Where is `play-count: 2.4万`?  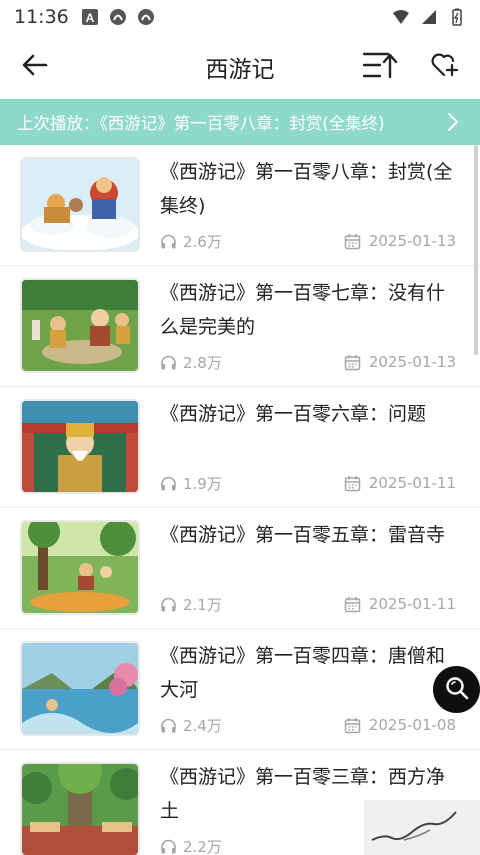 play-count: 2.4万 is located at coordinates (202, 725).